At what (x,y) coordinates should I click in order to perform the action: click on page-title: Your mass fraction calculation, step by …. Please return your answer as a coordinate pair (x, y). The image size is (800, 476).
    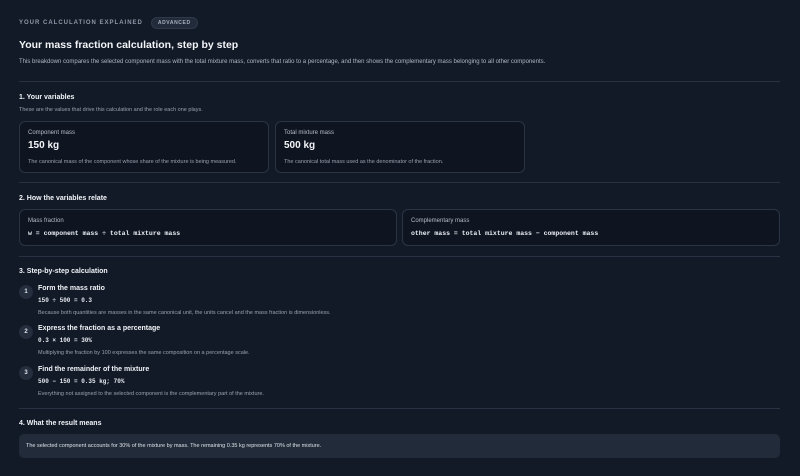
    Looking at the image, I should click on (129, 45).